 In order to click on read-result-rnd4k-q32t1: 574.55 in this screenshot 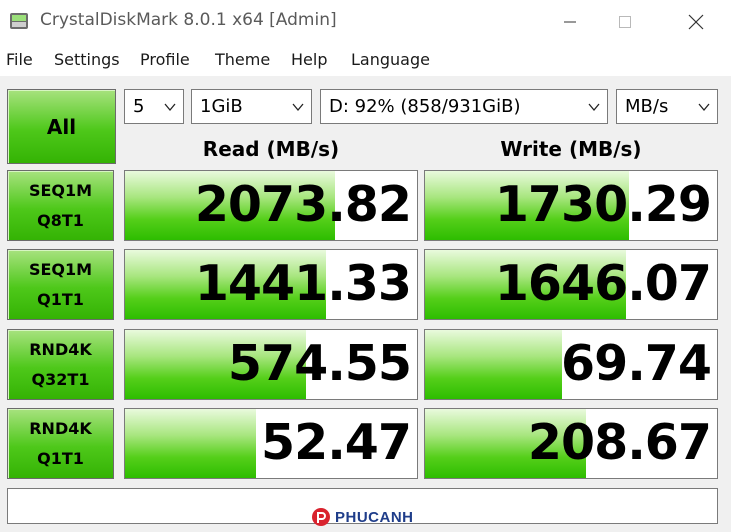, I will do `click(271, 364)`.